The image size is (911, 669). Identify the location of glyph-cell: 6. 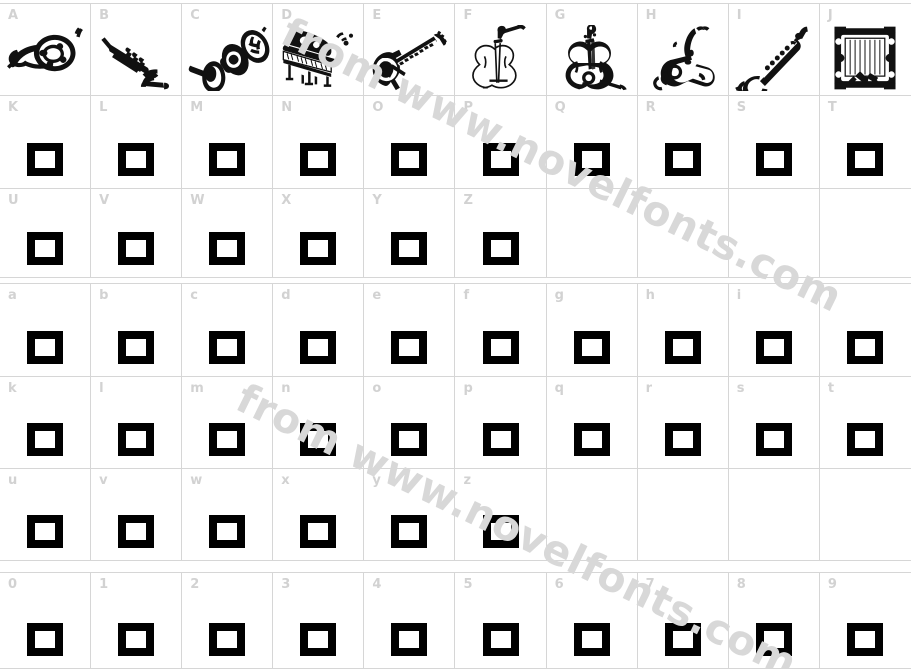
(592, 620).